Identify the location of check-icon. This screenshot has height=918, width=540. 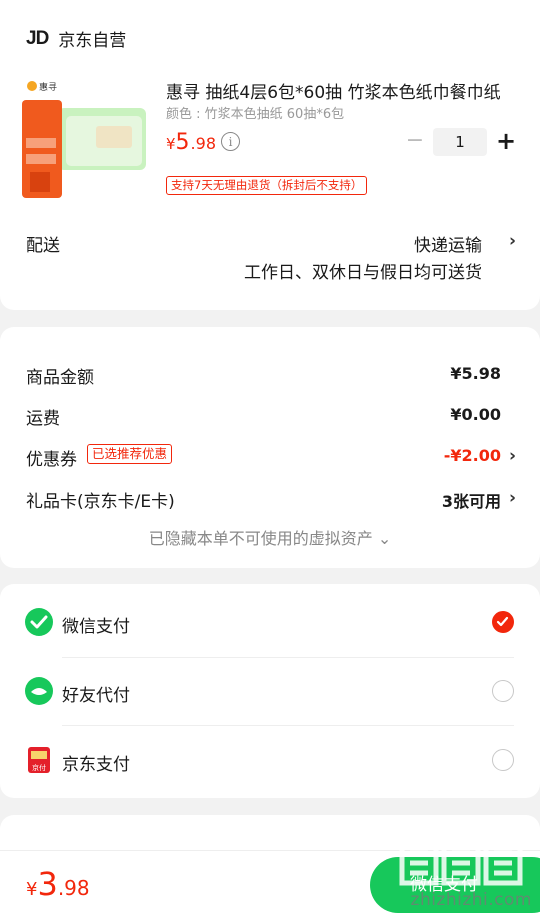
(502, 621).